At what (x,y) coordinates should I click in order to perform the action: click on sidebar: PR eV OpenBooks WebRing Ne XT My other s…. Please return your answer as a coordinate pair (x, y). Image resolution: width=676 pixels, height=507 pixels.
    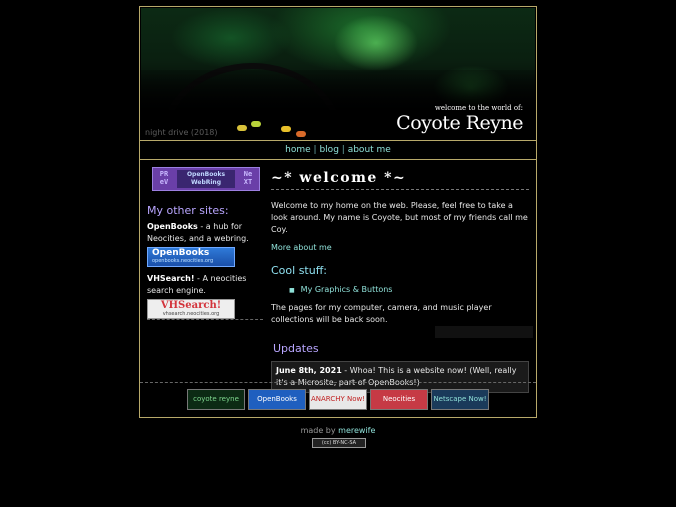
    Looking at the image, I should click on (205, 246).